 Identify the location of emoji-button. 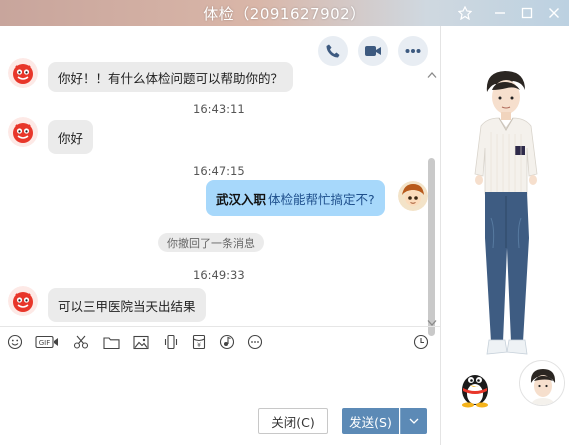
(15, 342).